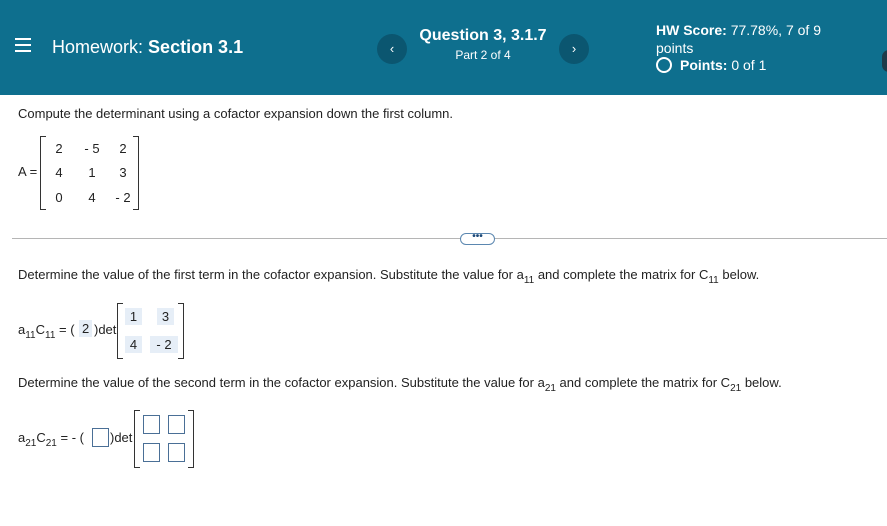 Image resolution: width=887 pixels, height=526 pixels. Describe the element at coordinates (477, 238) in the screenshot. I see `show-more-button: •••` at that location.